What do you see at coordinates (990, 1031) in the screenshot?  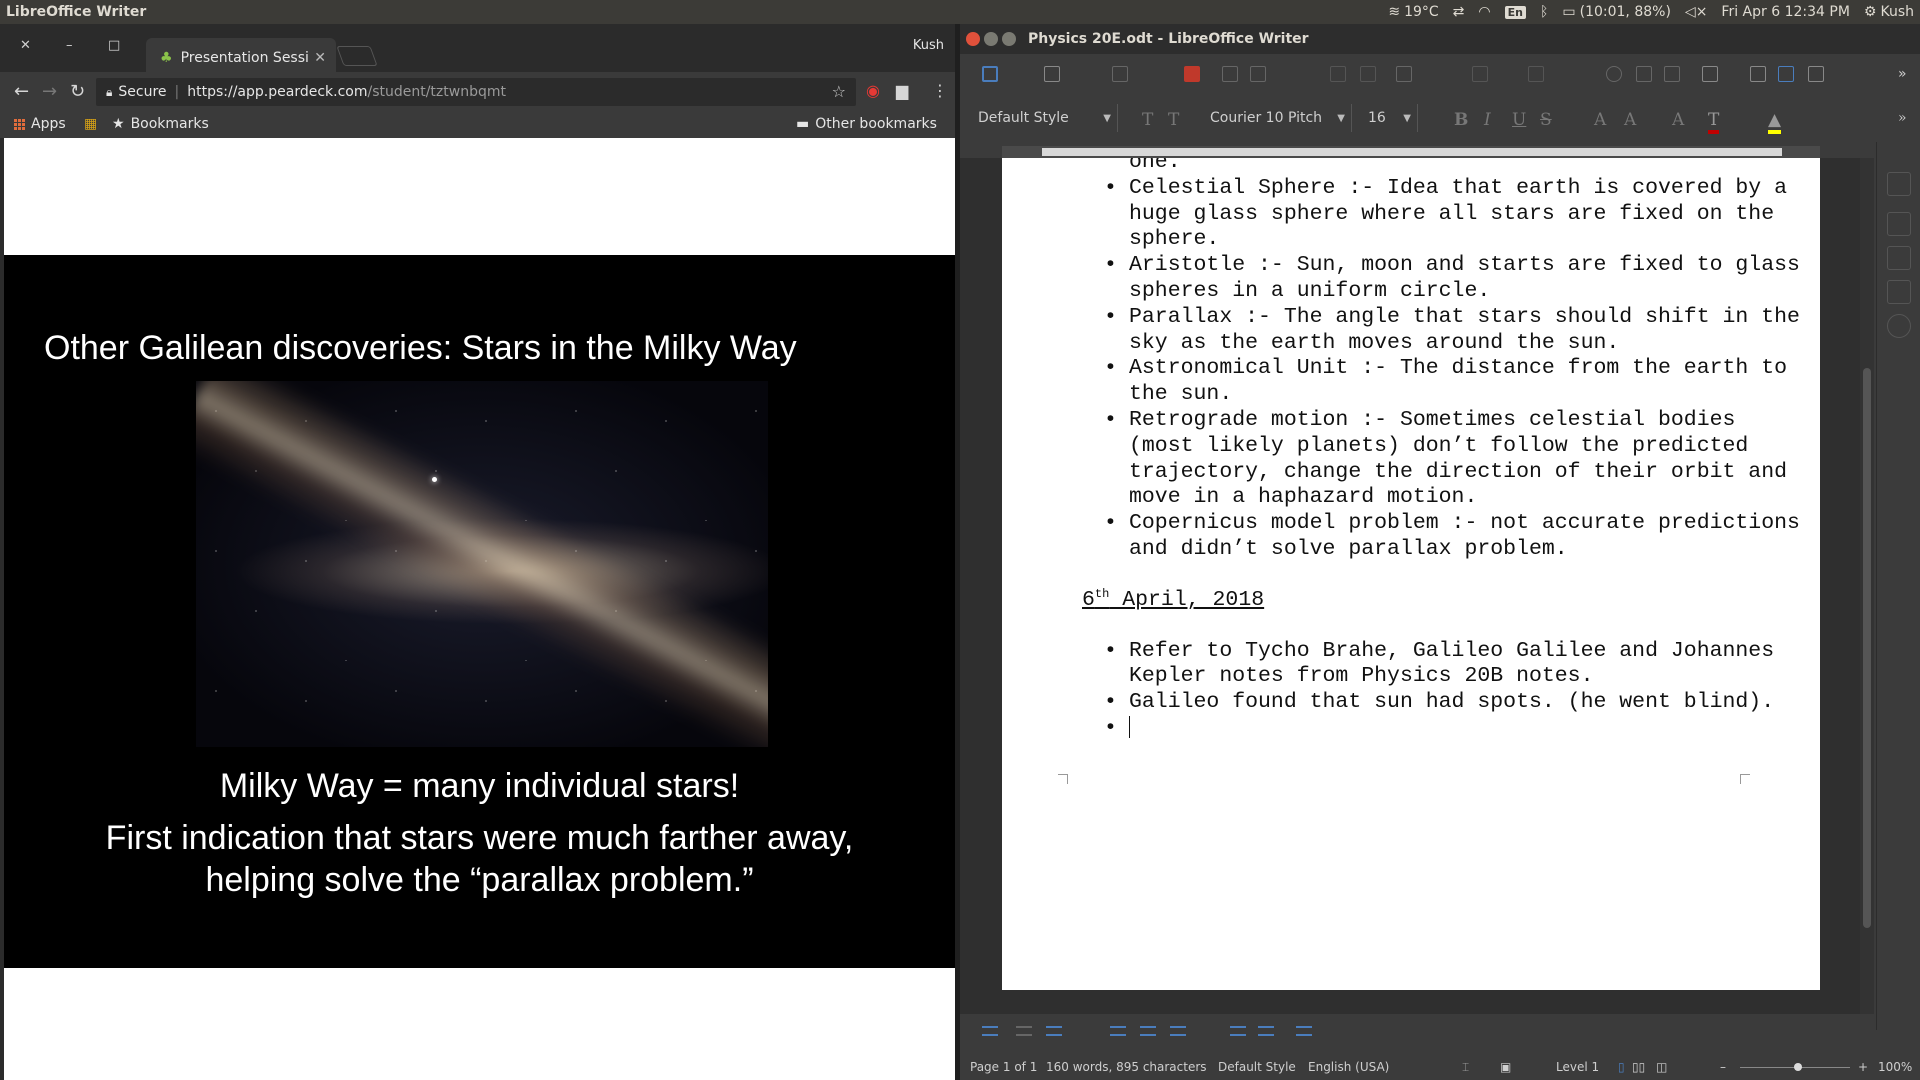 I see `indent-icon` at bounding box center [990, 1031].